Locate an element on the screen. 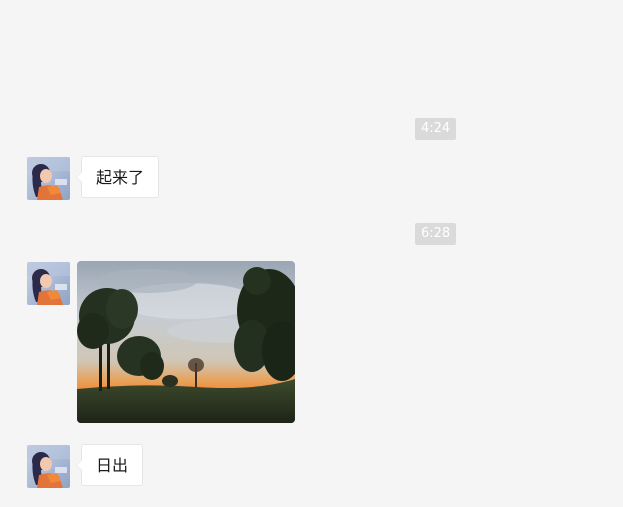 This screenshot has width=623, height=507. message-text: 起来了 is located at coordinates (120, 177).